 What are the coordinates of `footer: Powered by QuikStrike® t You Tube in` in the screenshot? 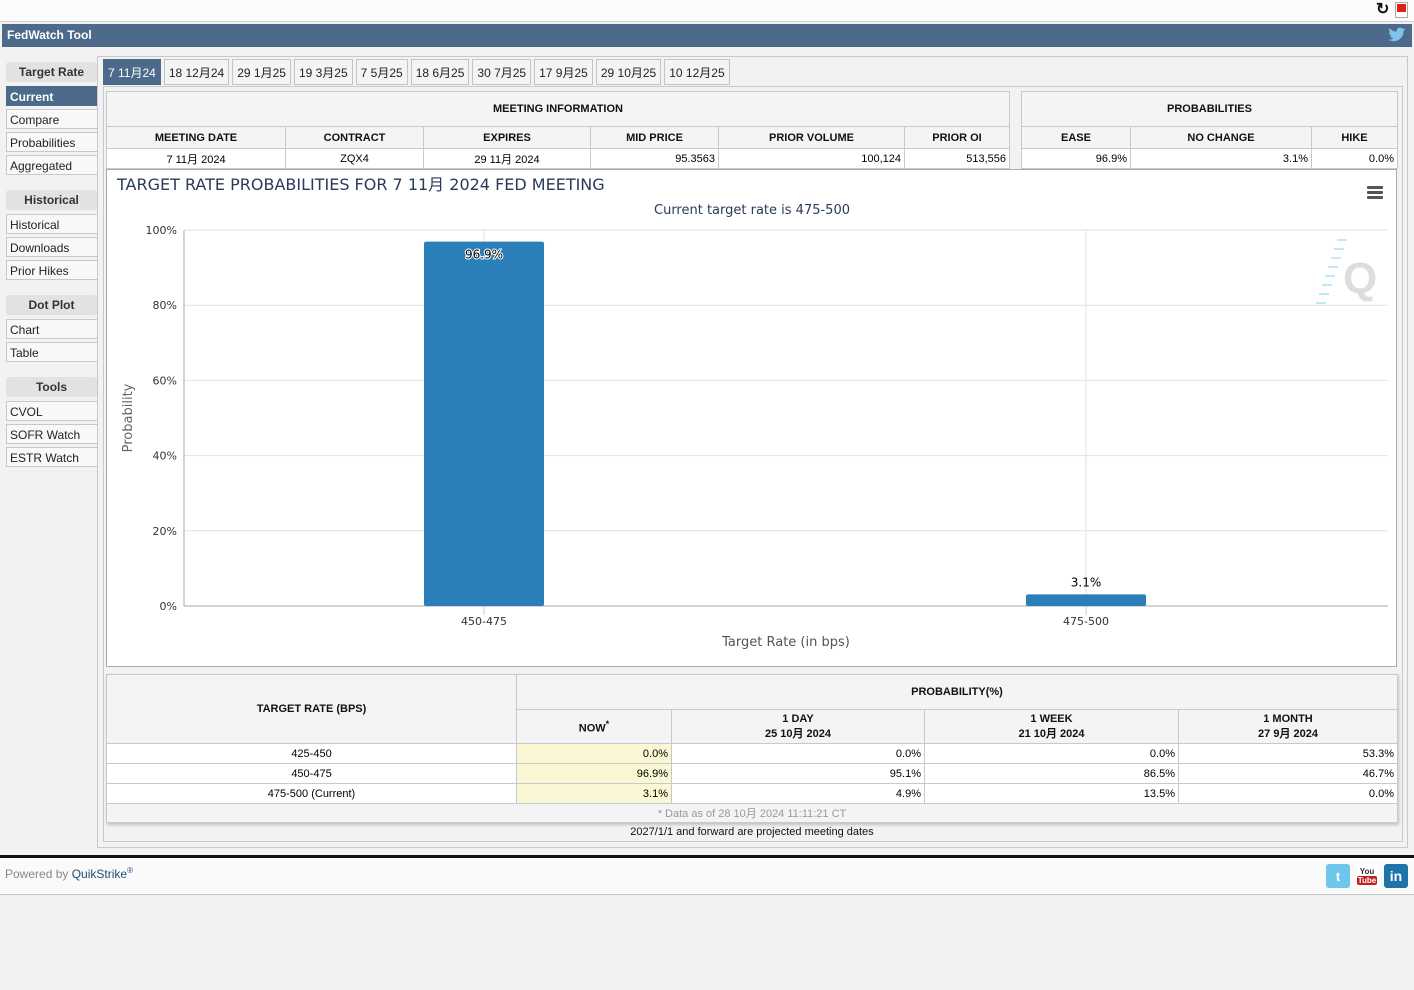 It's located at (707, 876).